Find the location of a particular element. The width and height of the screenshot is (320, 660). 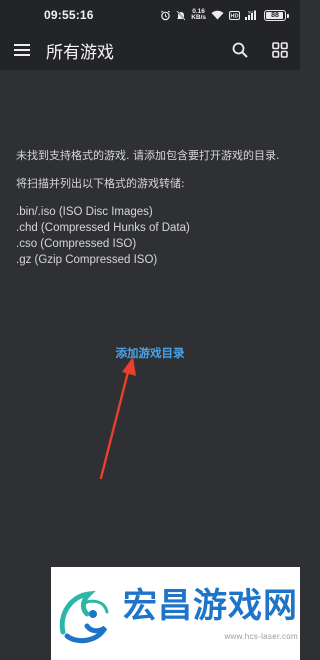

annotation-arrow-icon is located at coordinates (117, 418).